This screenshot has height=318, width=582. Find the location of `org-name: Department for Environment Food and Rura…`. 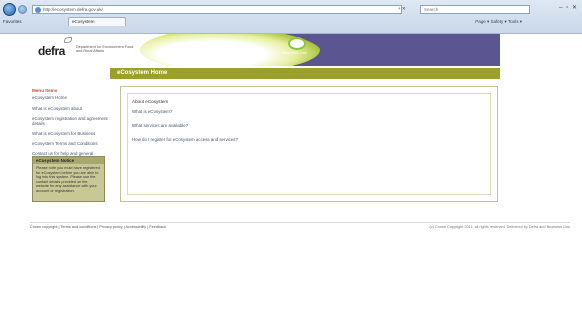

org-name: Department for Environment Food and Rura… is located at coordinates (105, 49).